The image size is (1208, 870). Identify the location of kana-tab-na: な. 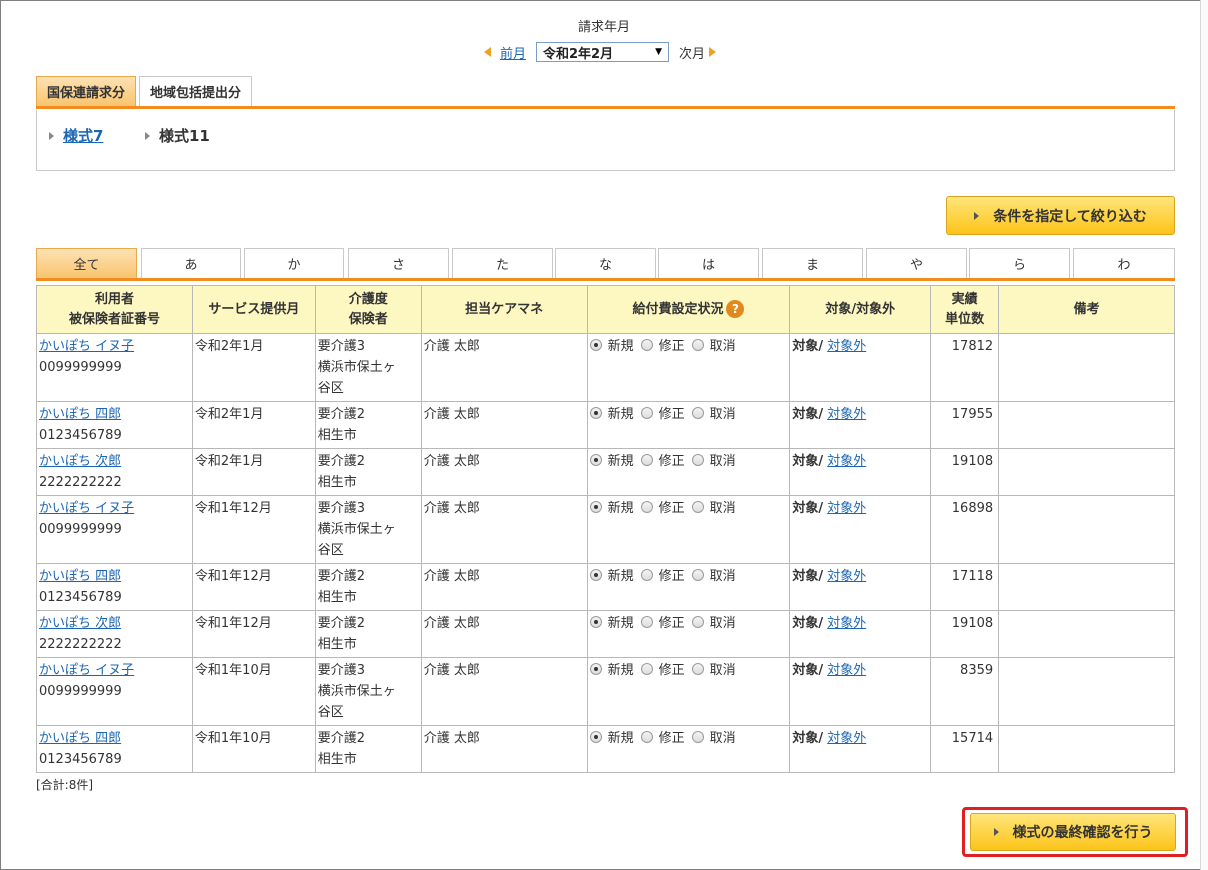
(605, 263).